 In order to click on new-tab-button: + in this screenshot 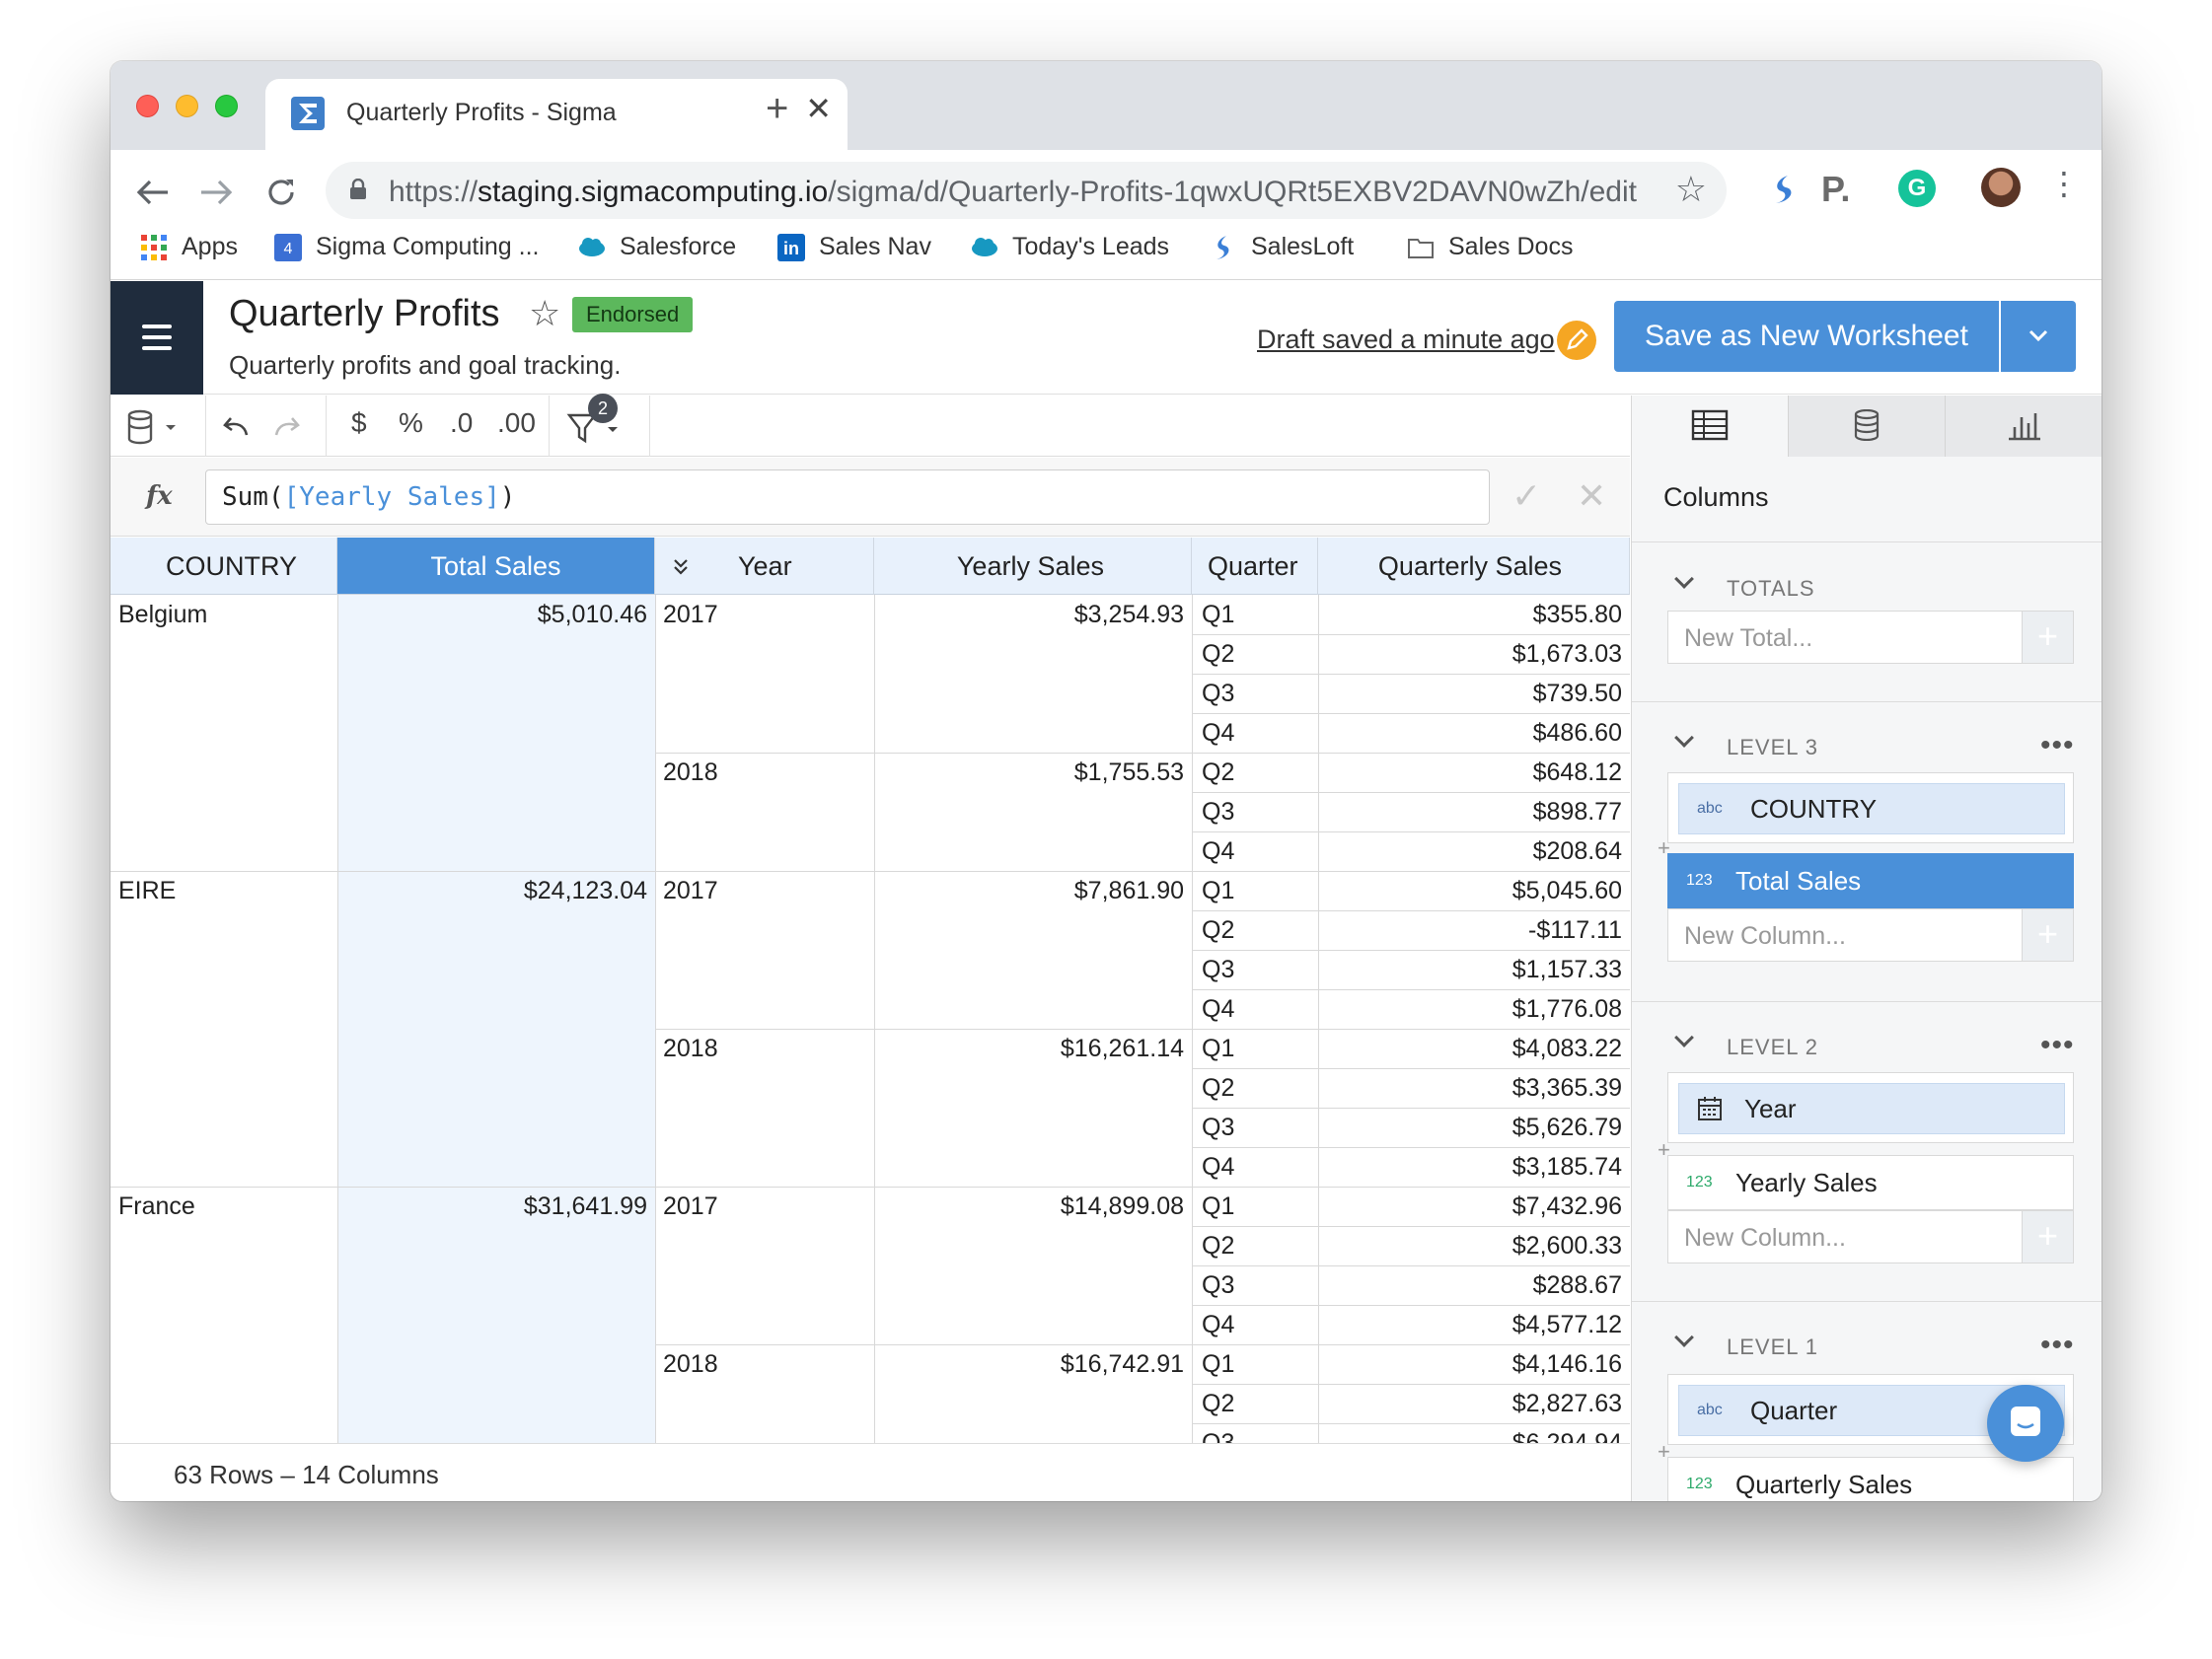, I will do `click(777, 108)`.